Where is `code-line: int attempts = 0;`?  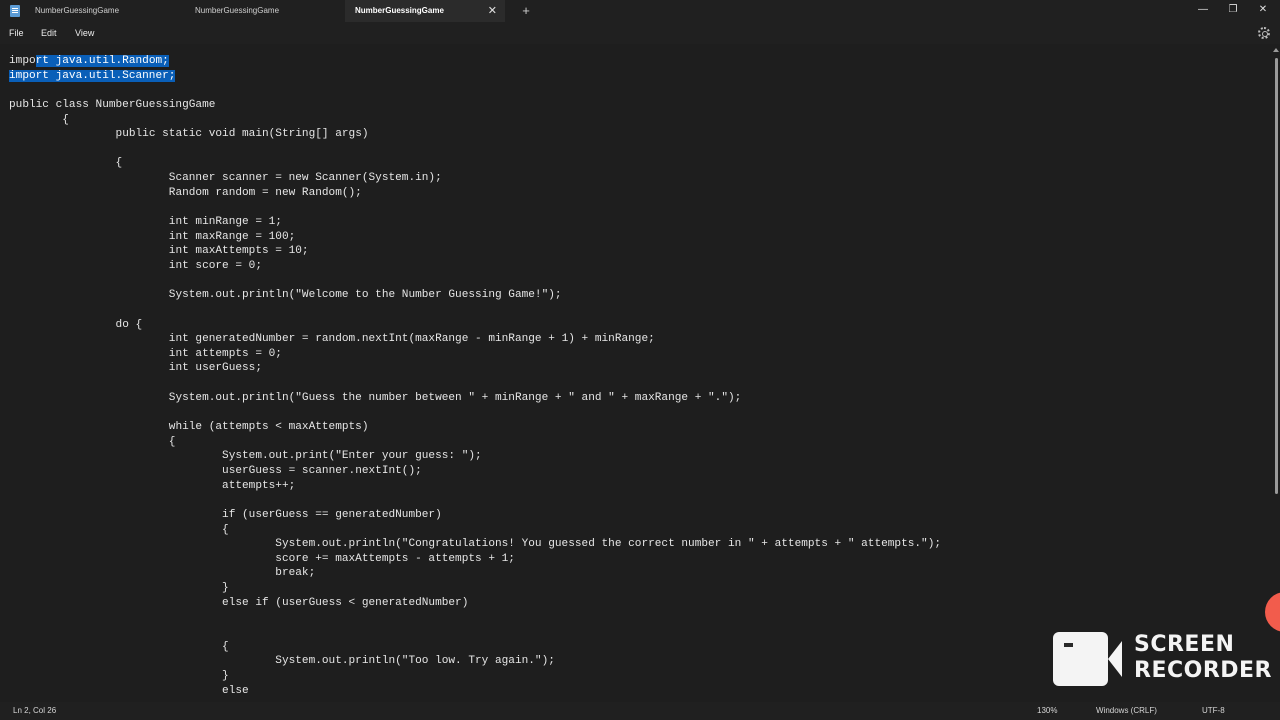
code-line: int attempts = 0; is located at coordinates (475, 354).